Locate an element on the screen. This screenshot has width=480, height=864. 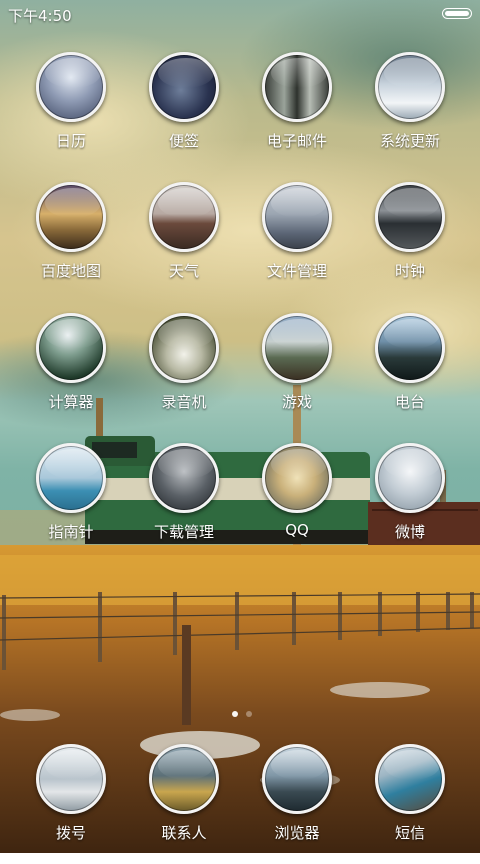
email-icon is located at coordinates (297, 87).